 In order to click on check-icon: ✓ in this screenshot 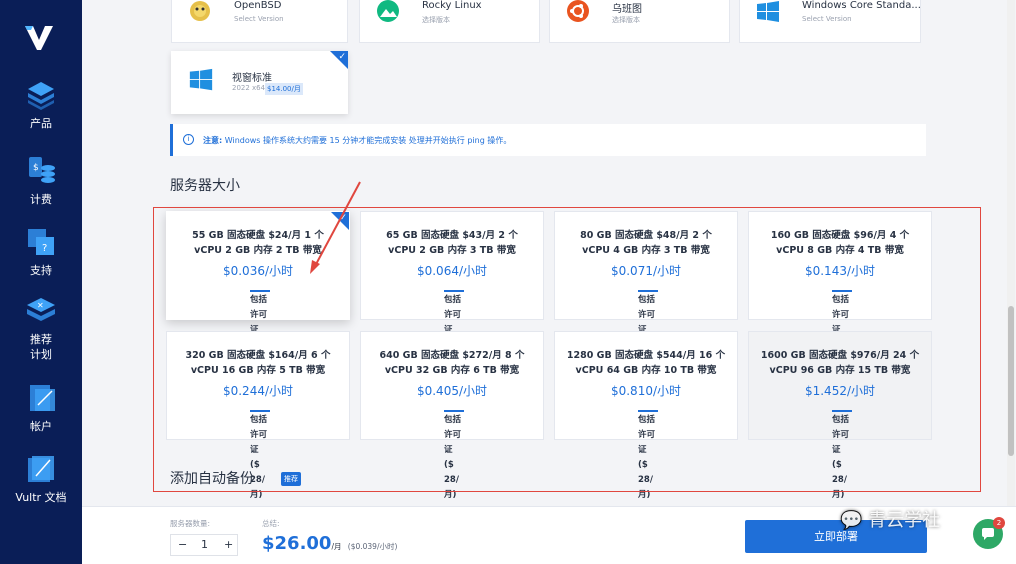, I will do `click(342, 57)`.